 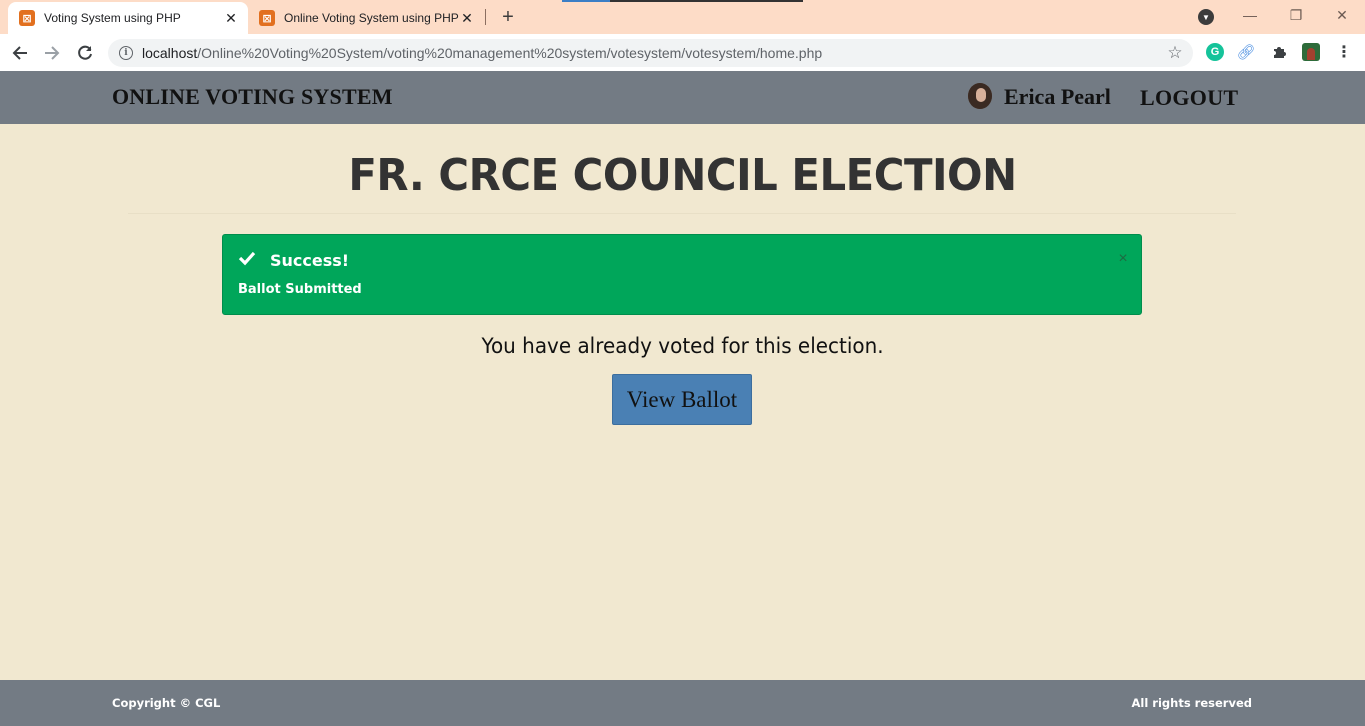 I want to click on tab-title: Online Voting System using PHP, so click(x=371, y=18).